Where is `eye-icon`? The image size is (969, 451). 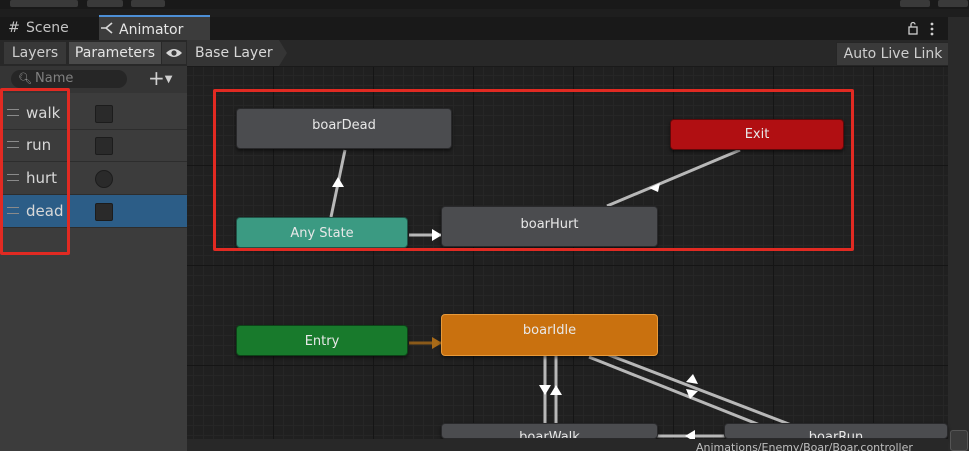
eye-icon is located at coordinates (174, 53).